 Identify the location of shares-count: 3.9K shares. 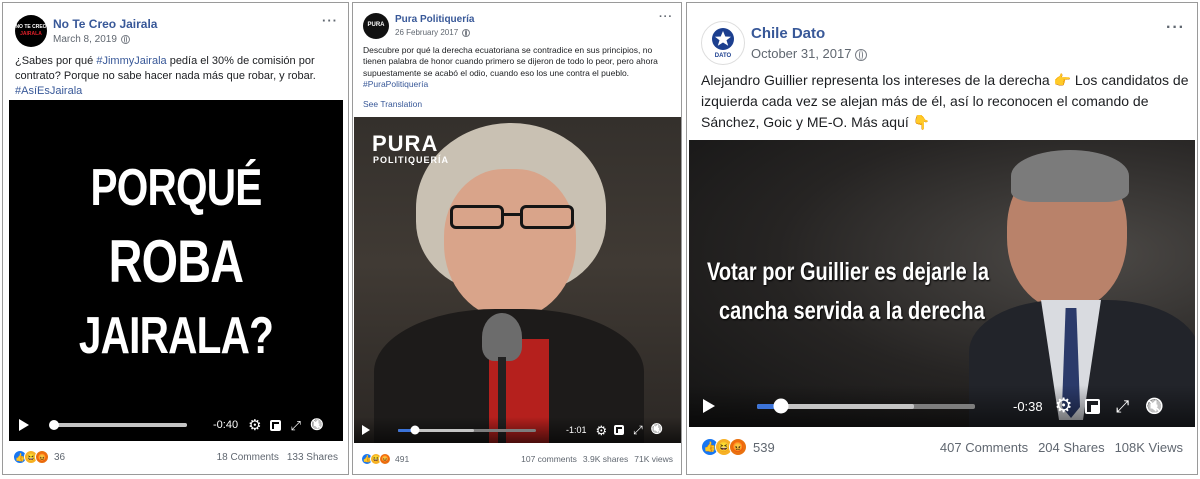
(605, 459).